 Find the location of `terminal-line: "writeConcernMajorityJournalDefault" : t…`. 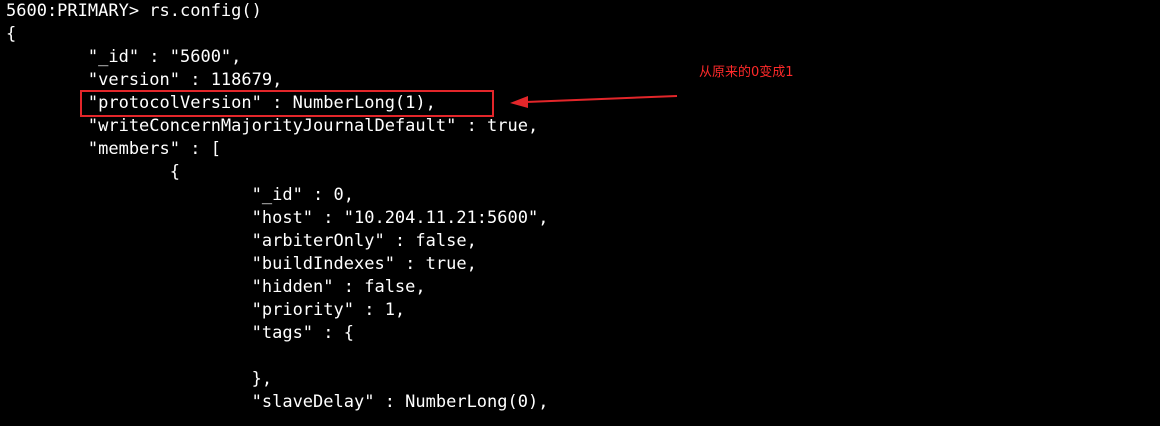

terminal-line: "writeConcernMajorityJournalDefault" : t… is located at coordinates (272, 126).